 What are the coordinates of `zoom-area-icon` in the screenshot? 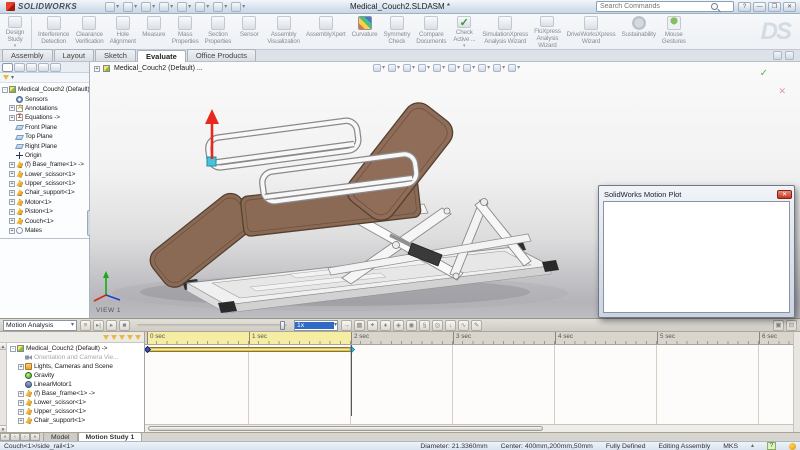 It's located at (789, 55).